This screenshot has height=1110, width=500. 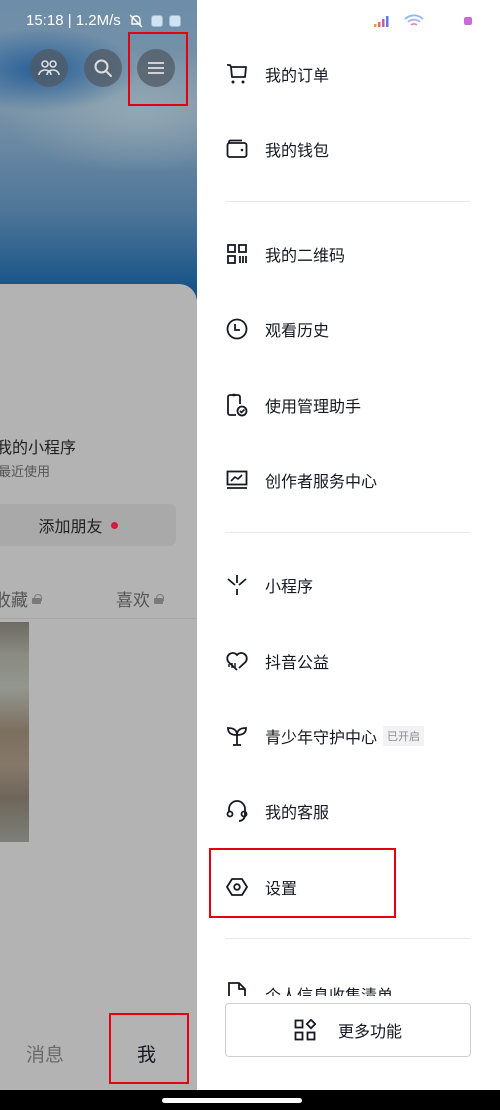 What do you see at coordinates (309, 983) in the screenshot?
I see `menu-item-personal-info-list: 个人信息收集清单` at bounding box center [309, 983].